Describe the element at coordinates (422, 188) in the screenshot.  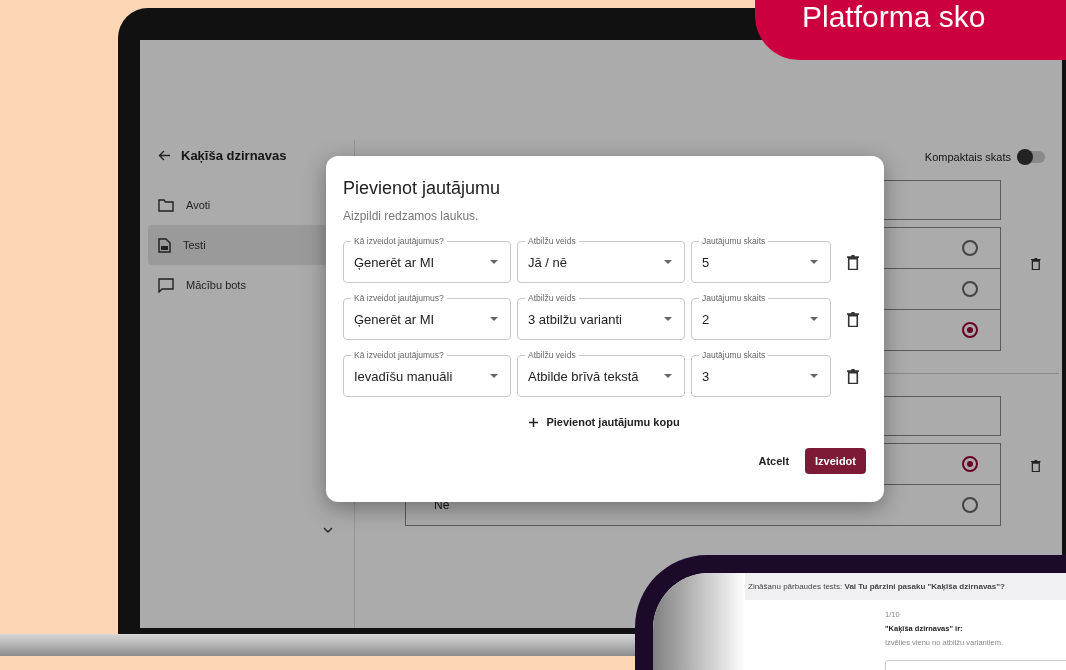
I see `dialog-title: Pievienot jautājumu` at that location.